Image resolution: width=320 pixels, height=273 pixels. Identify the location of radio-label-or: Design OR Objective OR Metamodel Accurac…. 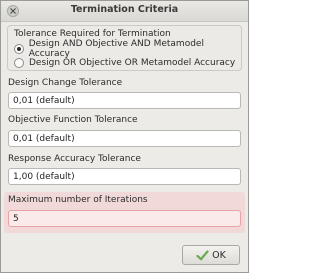
(132, 63).